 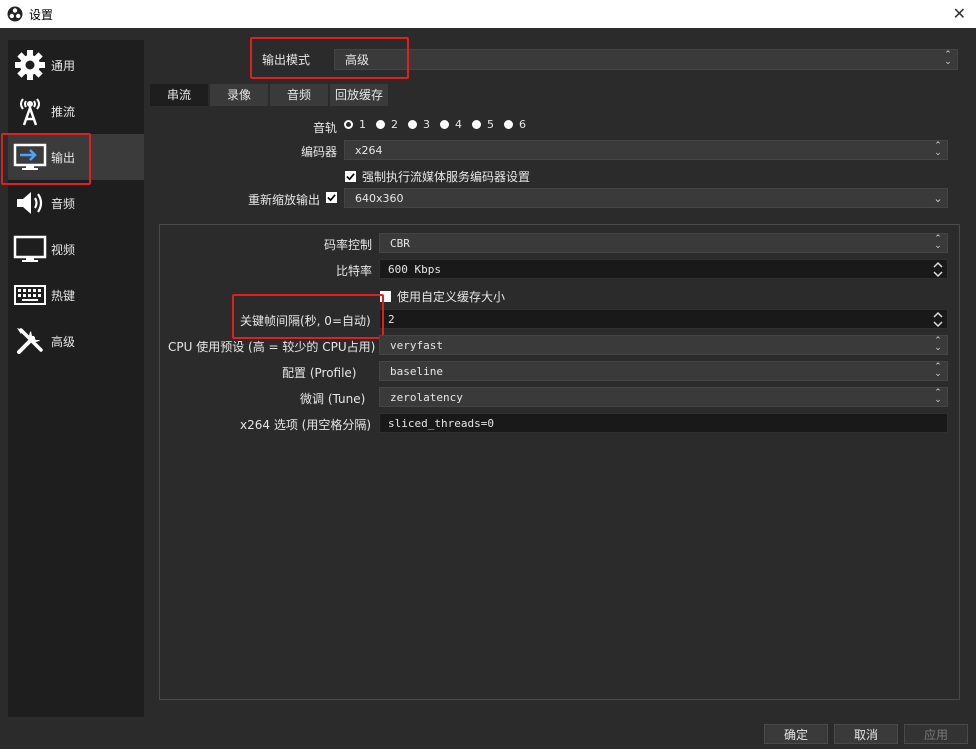 I want to click on settings-sidebar: 通用 推流 输出 音频 视频 热键 高级, so click(x=76, y=378).